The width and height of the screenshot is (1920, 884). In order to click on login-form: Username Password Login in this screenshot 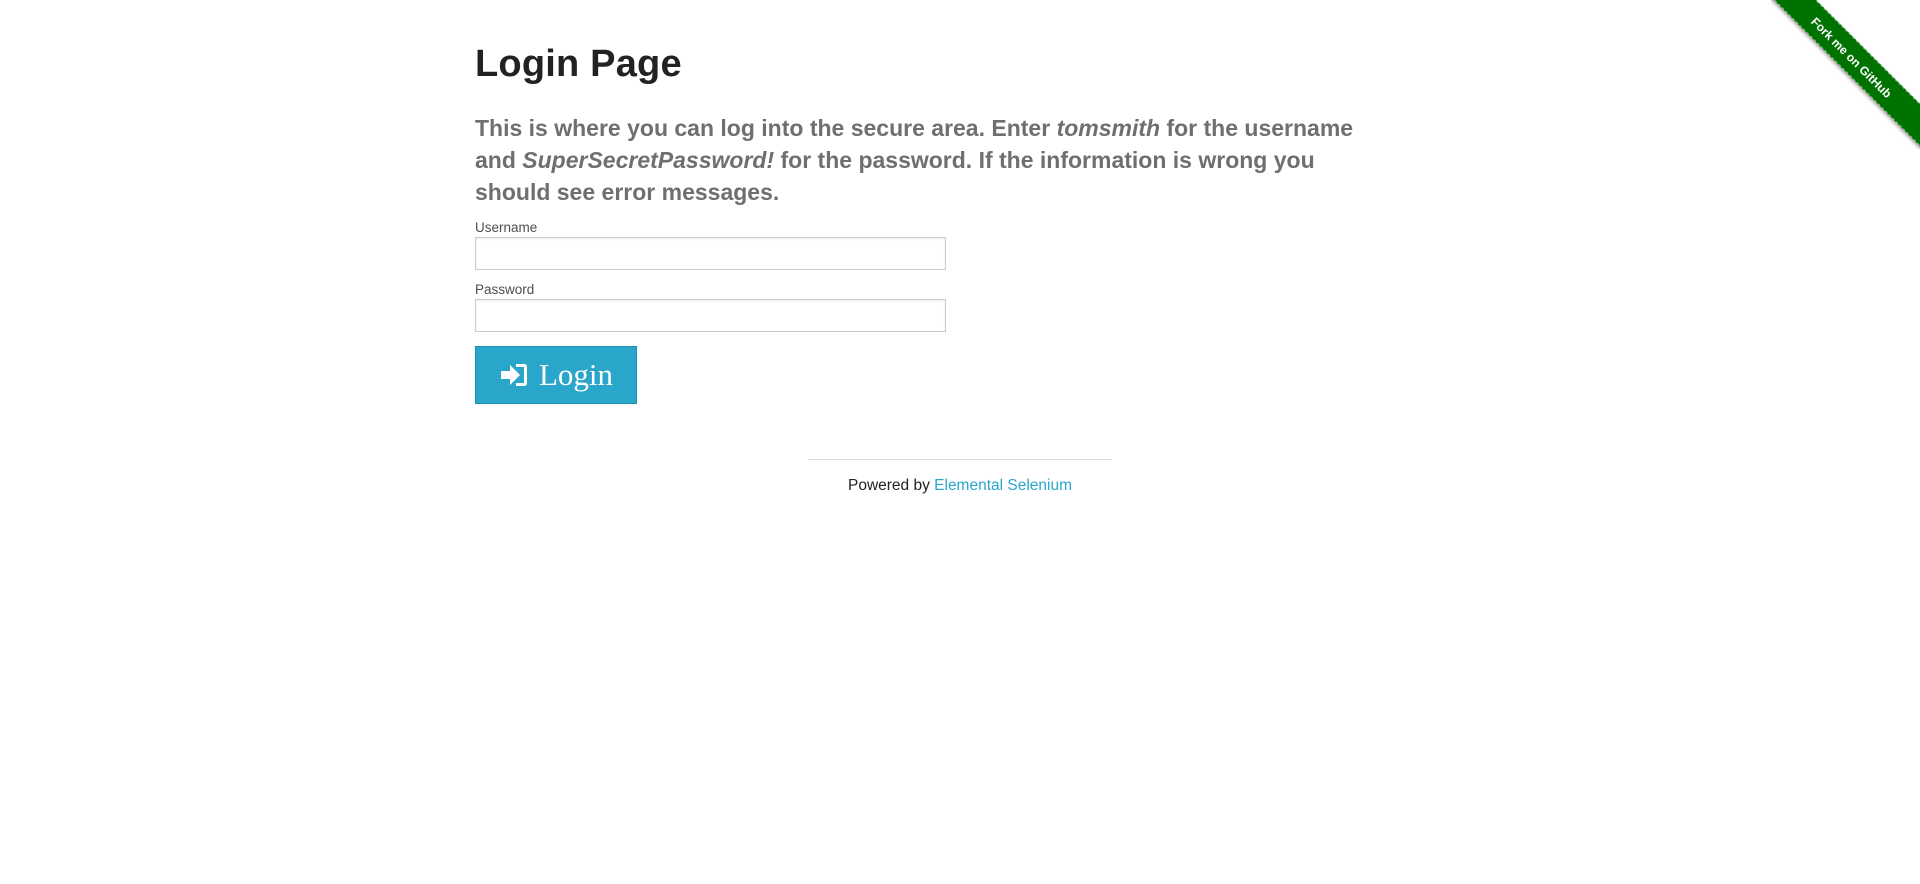, I will do `click(960, 312)`.